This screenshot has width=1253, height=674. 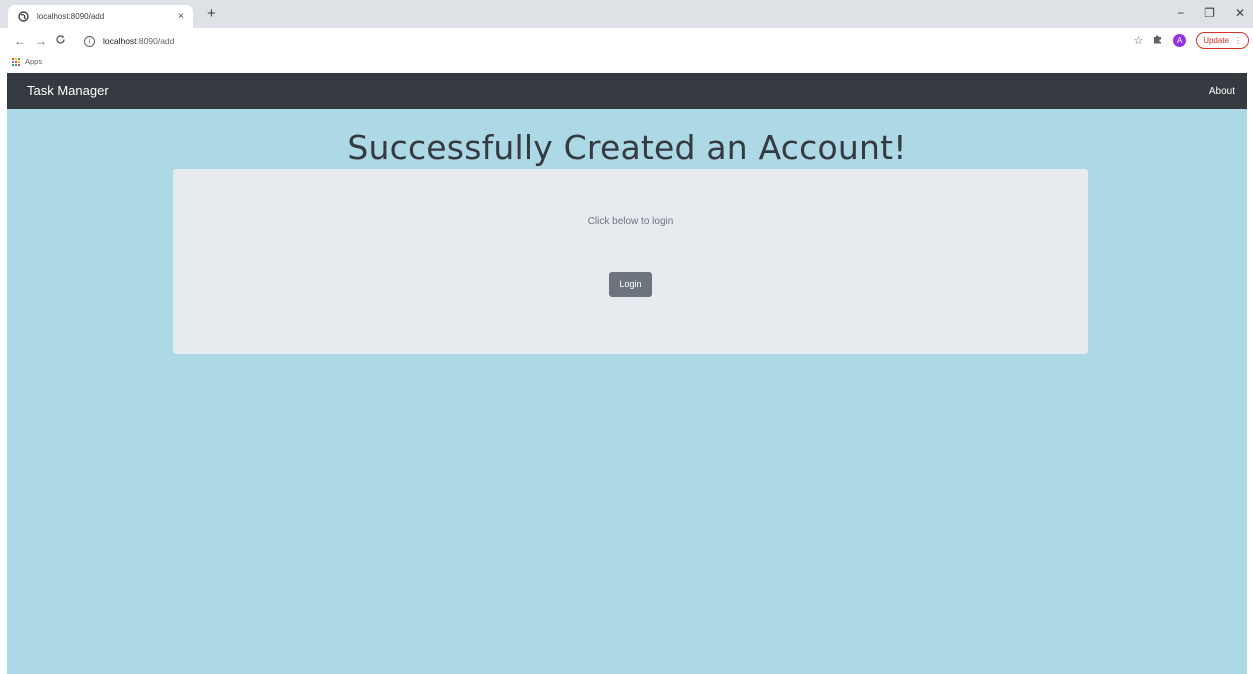 I want to click on toolbar-actions: ☆ A Update ⋮, so click(x=1191, y=40).